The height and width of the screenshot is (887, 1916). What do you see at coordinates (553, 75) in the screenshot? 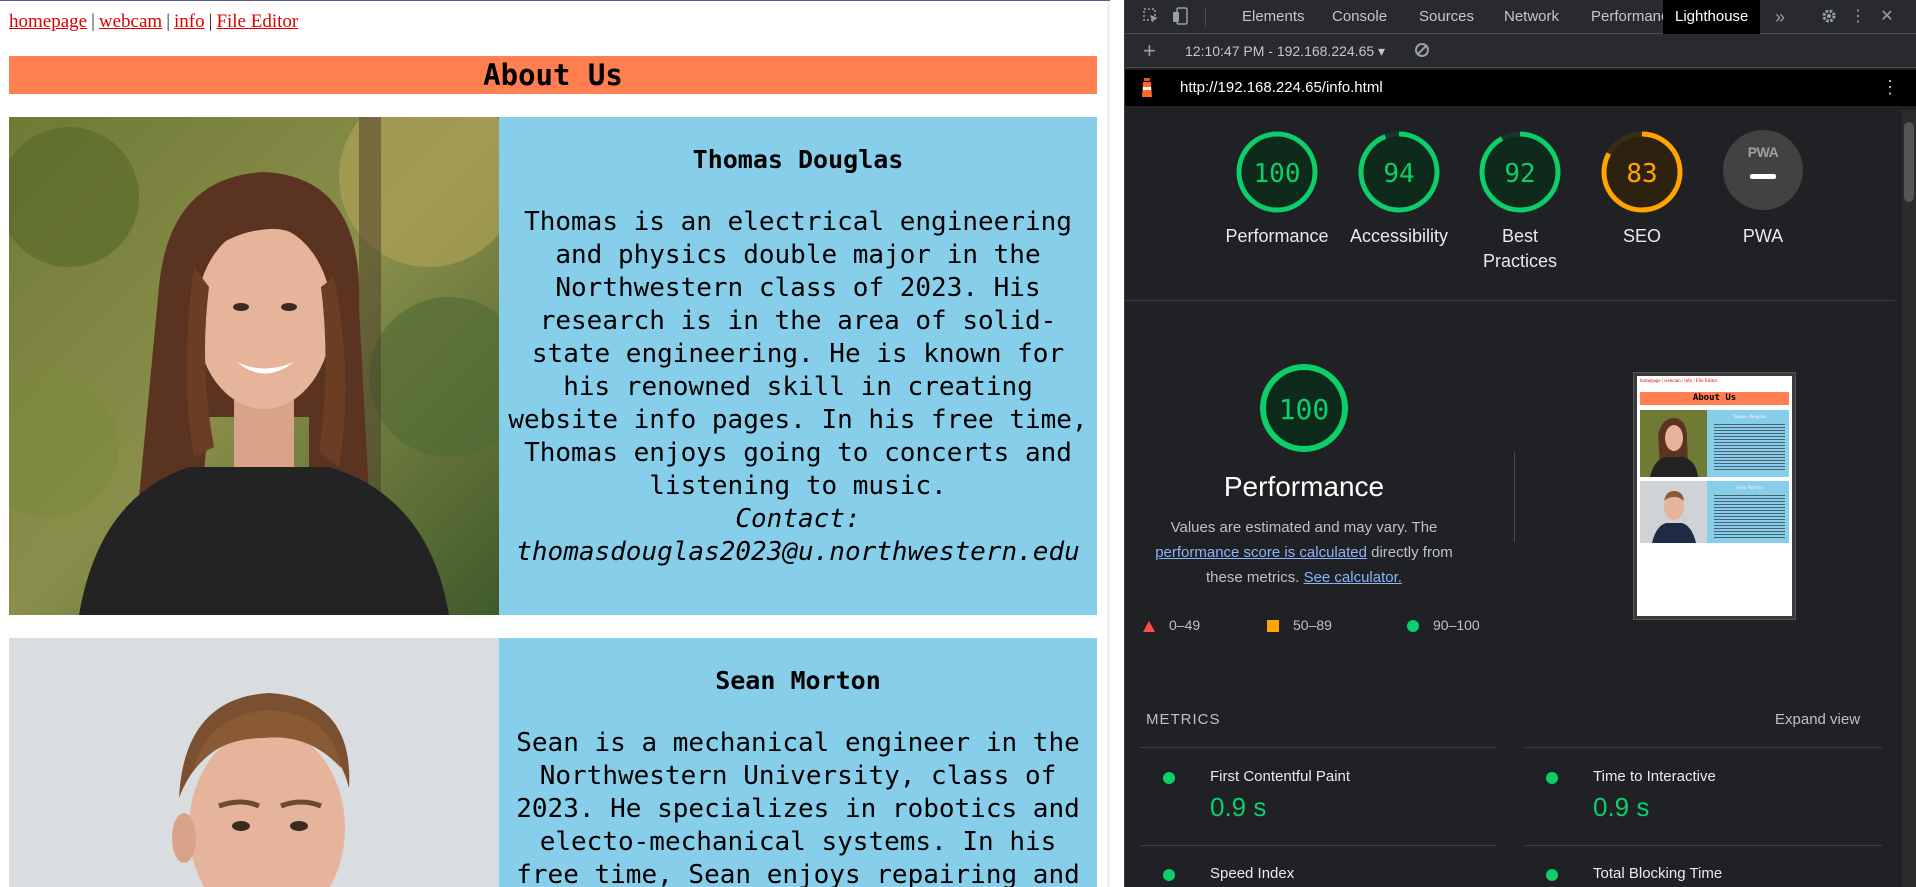
I see `about-us-heading: About Us` at bounding box center [553, 75].